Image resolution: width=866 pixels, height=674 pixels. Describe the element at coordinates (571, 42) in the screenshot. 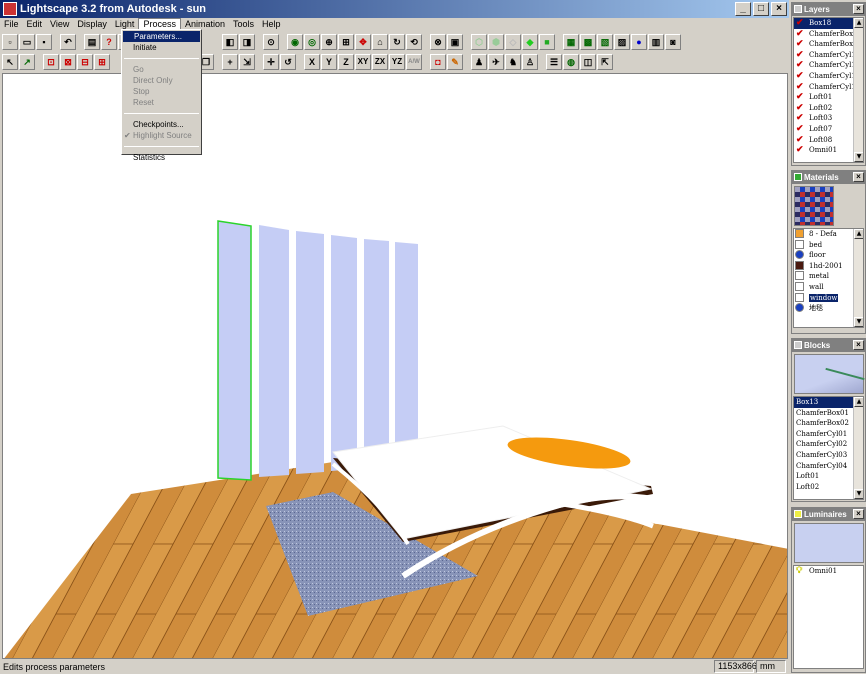

I see `layer-cube-icon: ▦` at that location.